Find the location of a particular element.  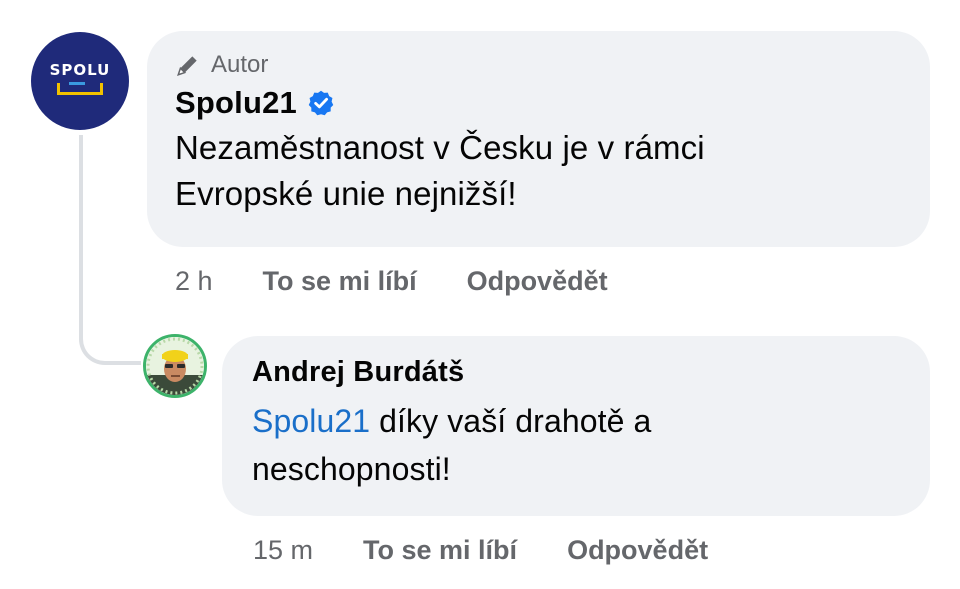

comment-text-fragment: díky vaší drahotě a is located at coordinates (511, 421).